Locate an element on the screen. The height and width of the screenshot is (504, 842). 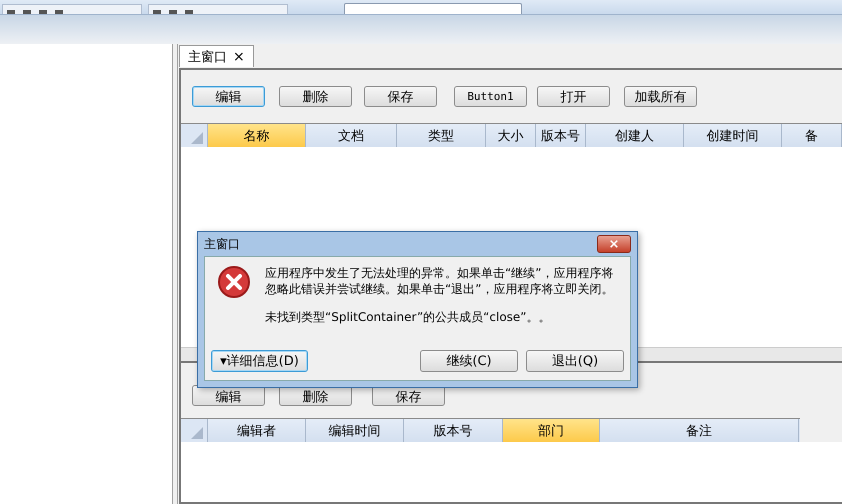
quit-button: 退出(Q) is located at coordinates (575, 361).